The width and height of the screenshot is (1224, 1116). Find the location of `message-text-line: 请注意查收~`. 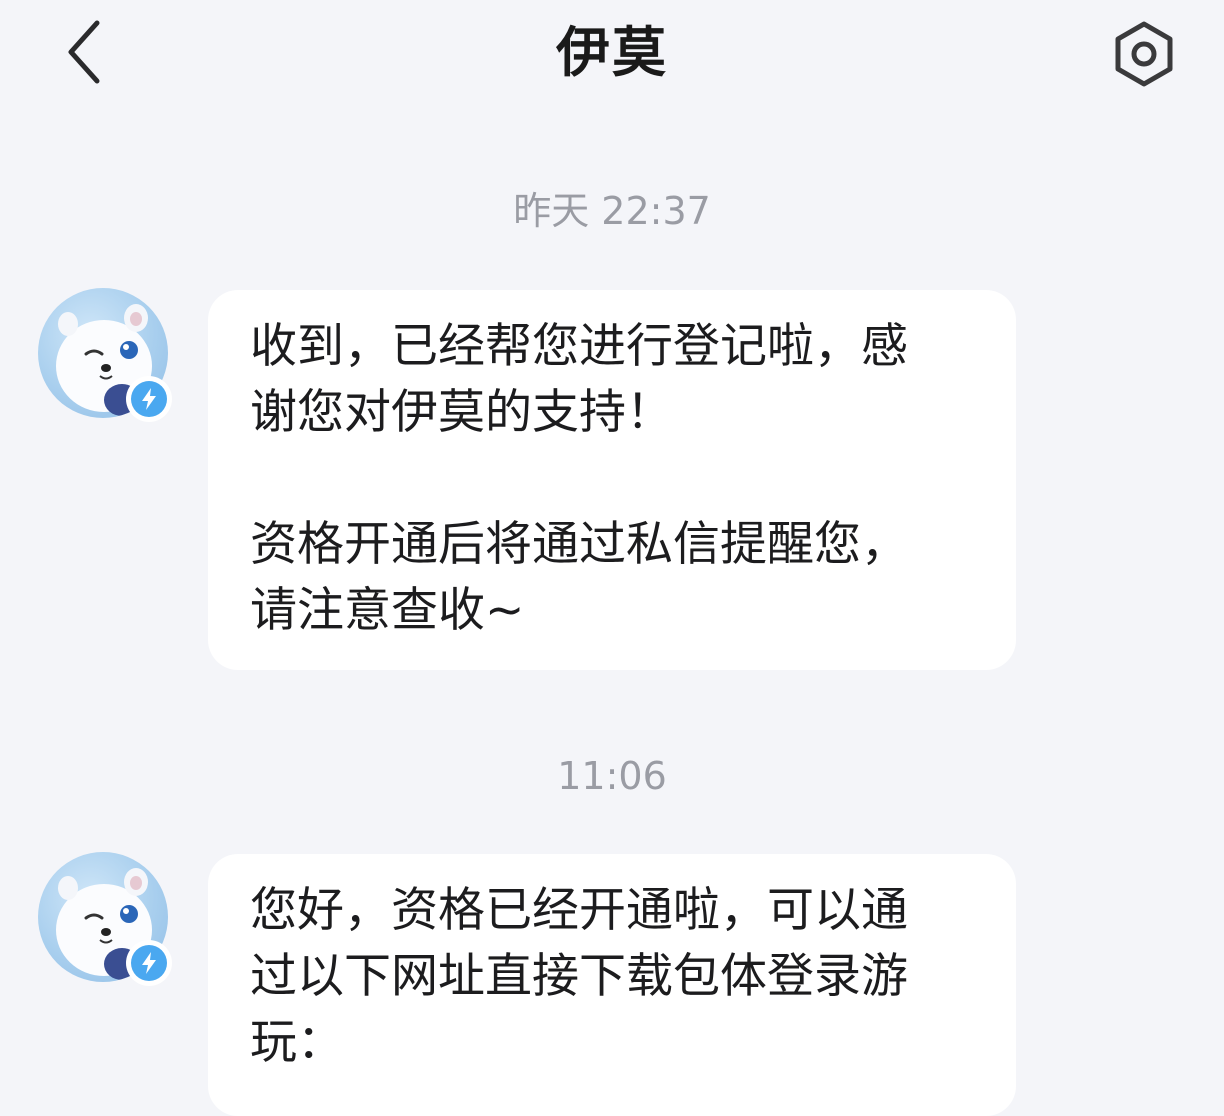

message-text-line: 请注意查收~ is located at coordinates (387, 610).